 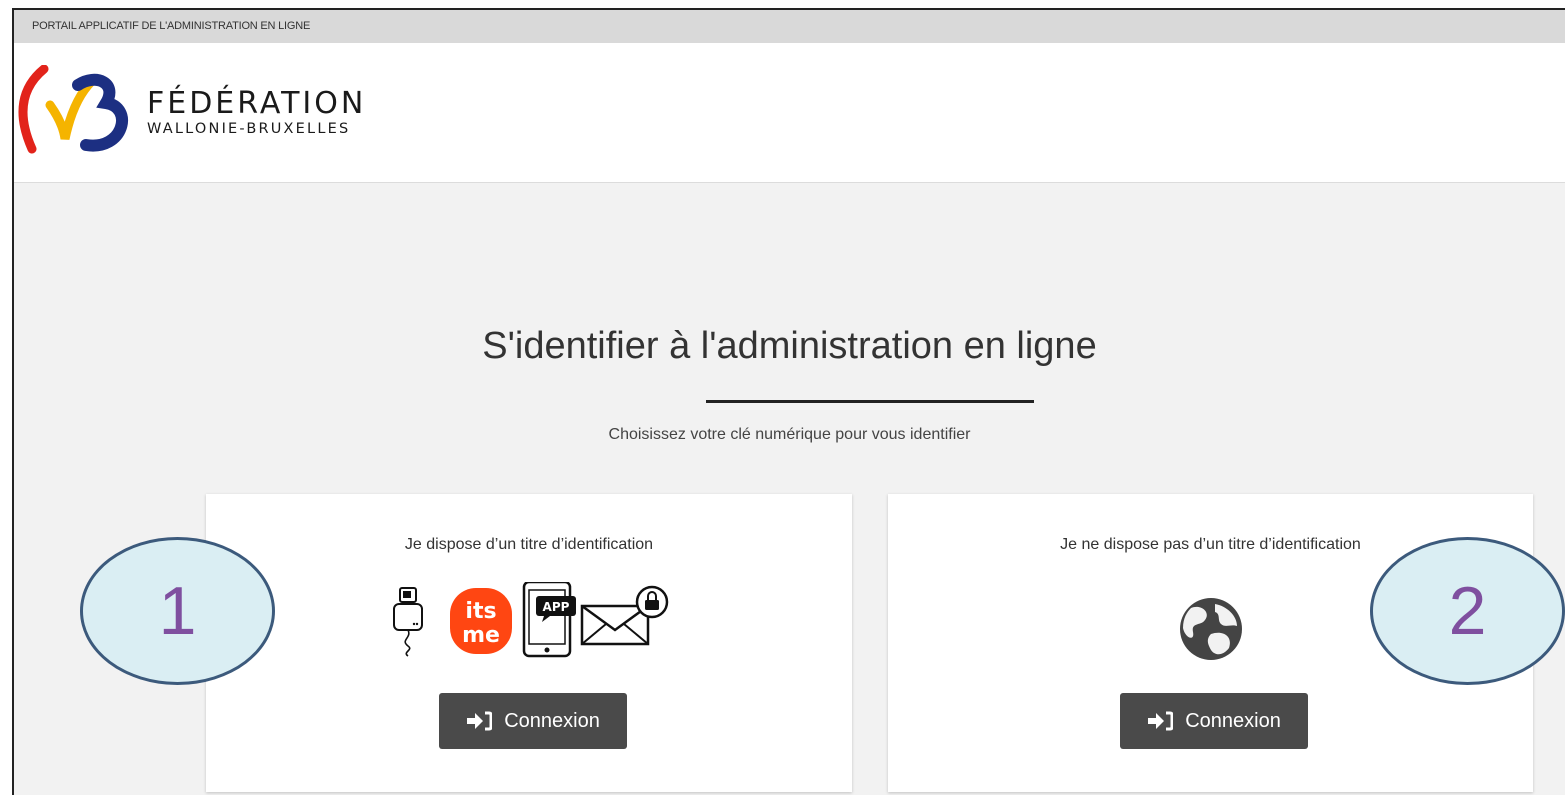 What do you see at coordinates (408, 622) in the screenshot?
I see `card-reader-icon` at bounding box center [408, 622].